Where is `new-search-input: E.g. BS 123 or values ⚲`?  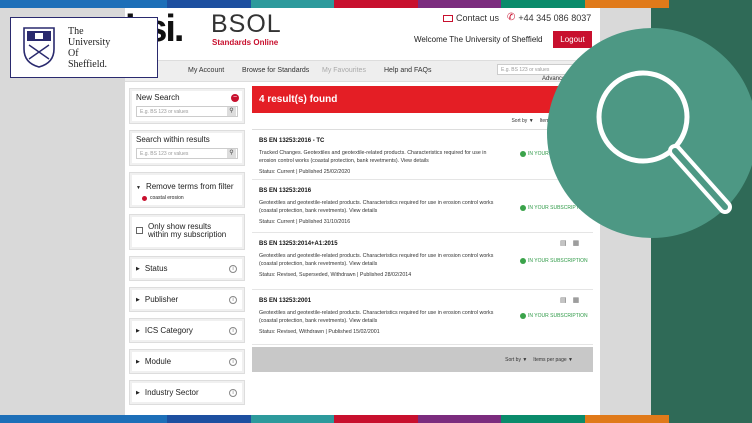
new-search-input: E.g. BS 123 or values ⚲ is located at coordinates (187, 111).